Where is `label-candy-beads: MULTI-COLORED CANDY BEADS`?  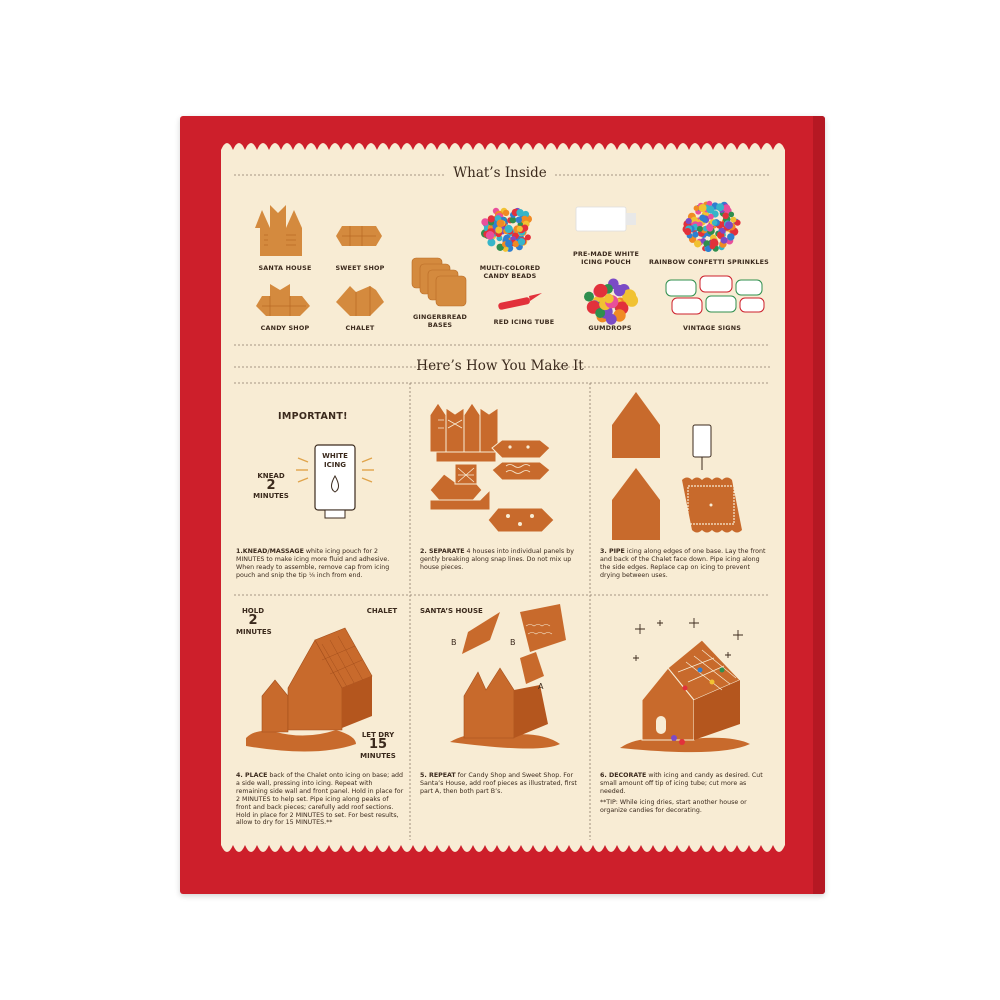
label-candy-beads: MULTI-COLORED CANDY BEADS is located at coordinates (510, 272).